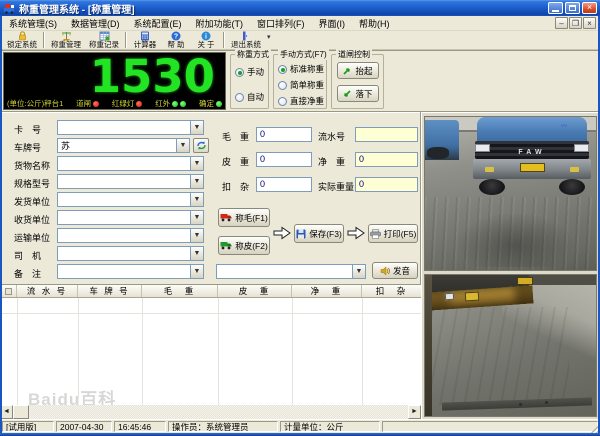 The height and width of the screenshot is (436, 600). I want to click on receiver-combo: ▼, so click(130, 217).